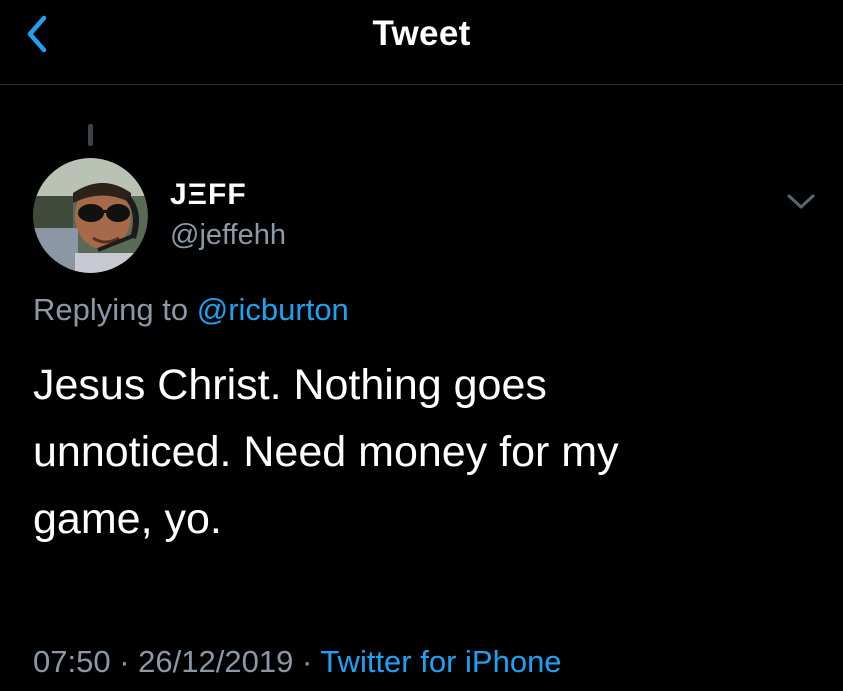  Describe the element at coordinates (273, 309) in the screenshot. I see `reply-handle-link: @ricburton` at that location.